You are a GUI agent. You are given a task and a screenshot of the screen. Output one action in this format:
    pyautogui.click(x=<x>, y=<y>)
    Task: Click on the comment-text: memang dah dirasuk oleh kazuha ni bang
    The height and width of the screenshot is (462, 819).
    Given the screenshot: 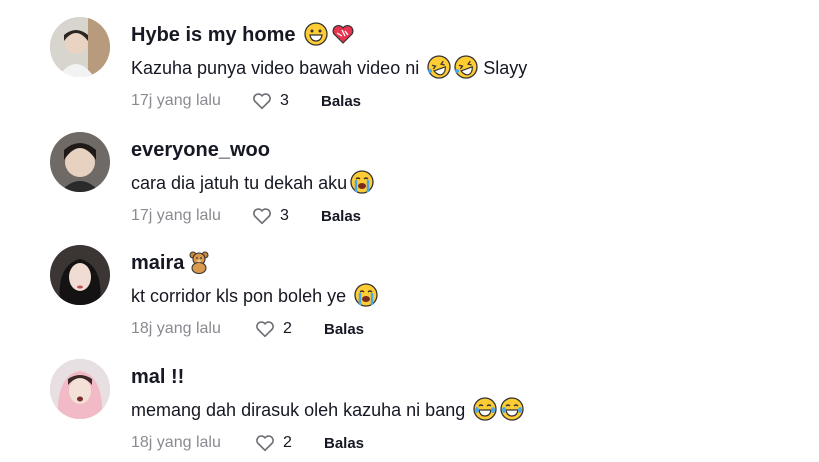 What is the action you would take?
    pyautogui.click(x=327, y=409)
    